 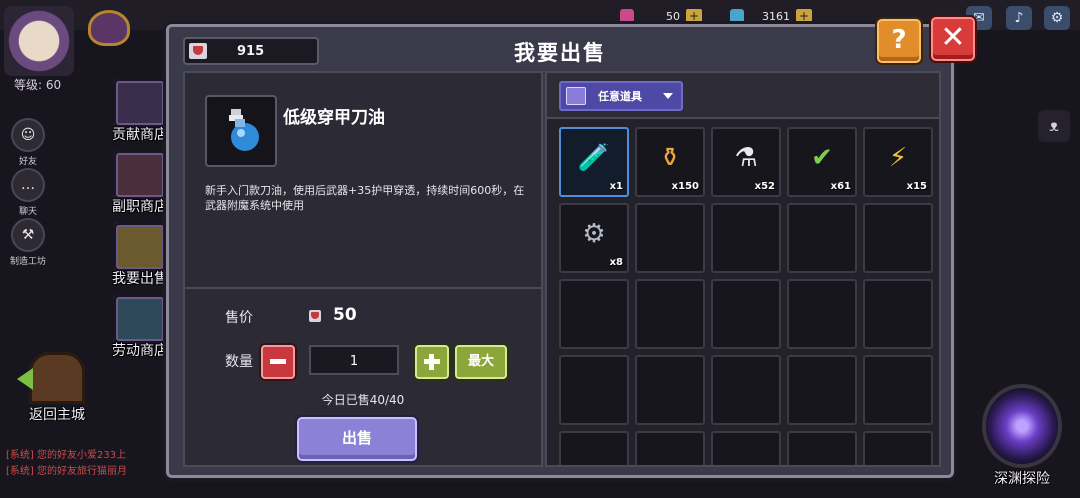 I want to click on inventory-slot: ⚙ x8, so click(x=594, y=238).